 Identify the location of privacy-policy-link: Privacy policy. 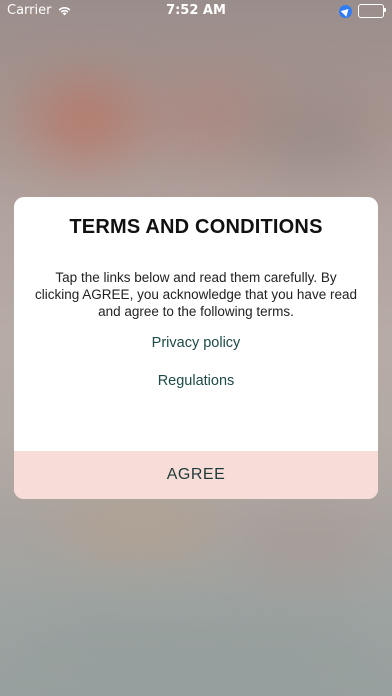
(196, 343).